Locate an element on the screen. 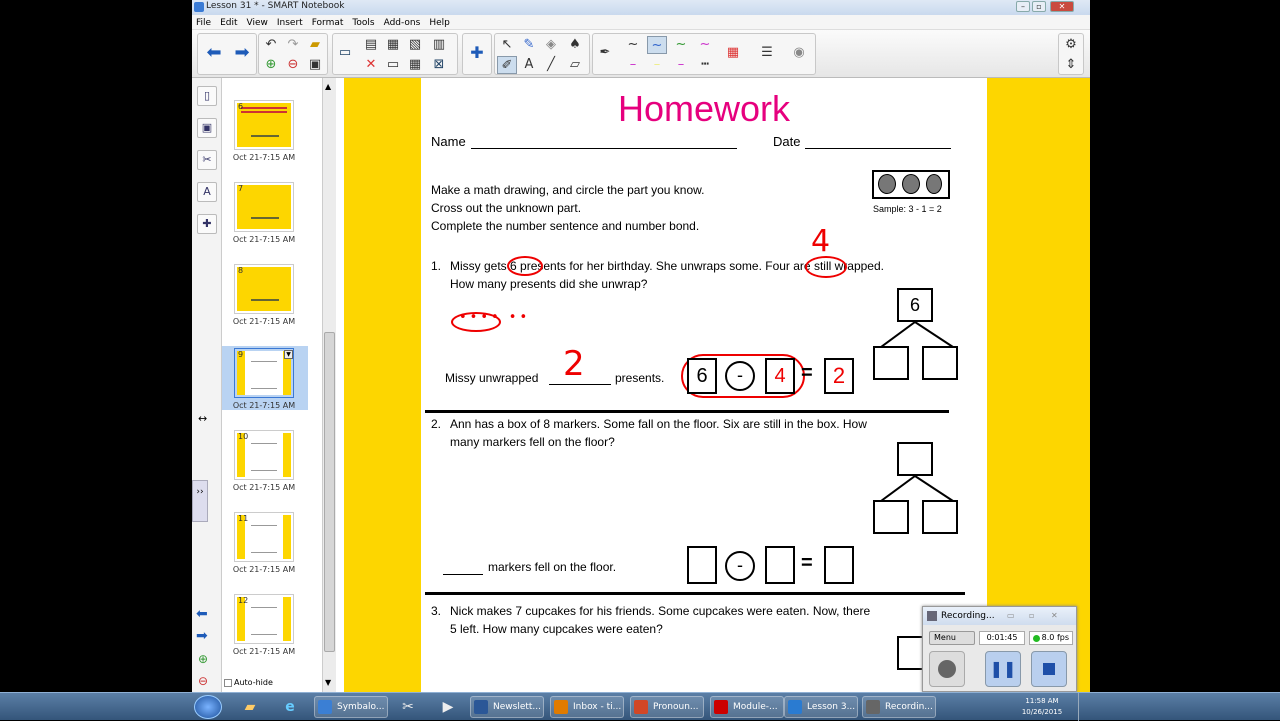 The image size is (1280, 721). page-thumbnail: 11 is located at coordinates (264, 537).